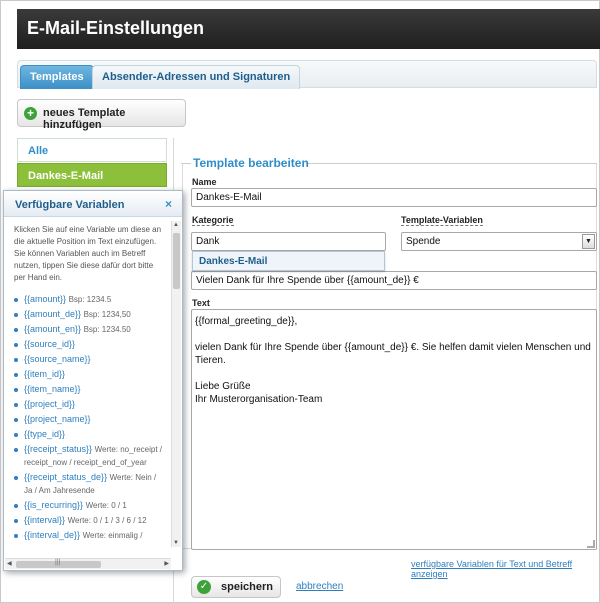 The image size is (600, 603). What do you see at coordinates (176, 543) in the screenshot?
I see `scroll-down-icon: ▼` at bounding box center [176, 543].